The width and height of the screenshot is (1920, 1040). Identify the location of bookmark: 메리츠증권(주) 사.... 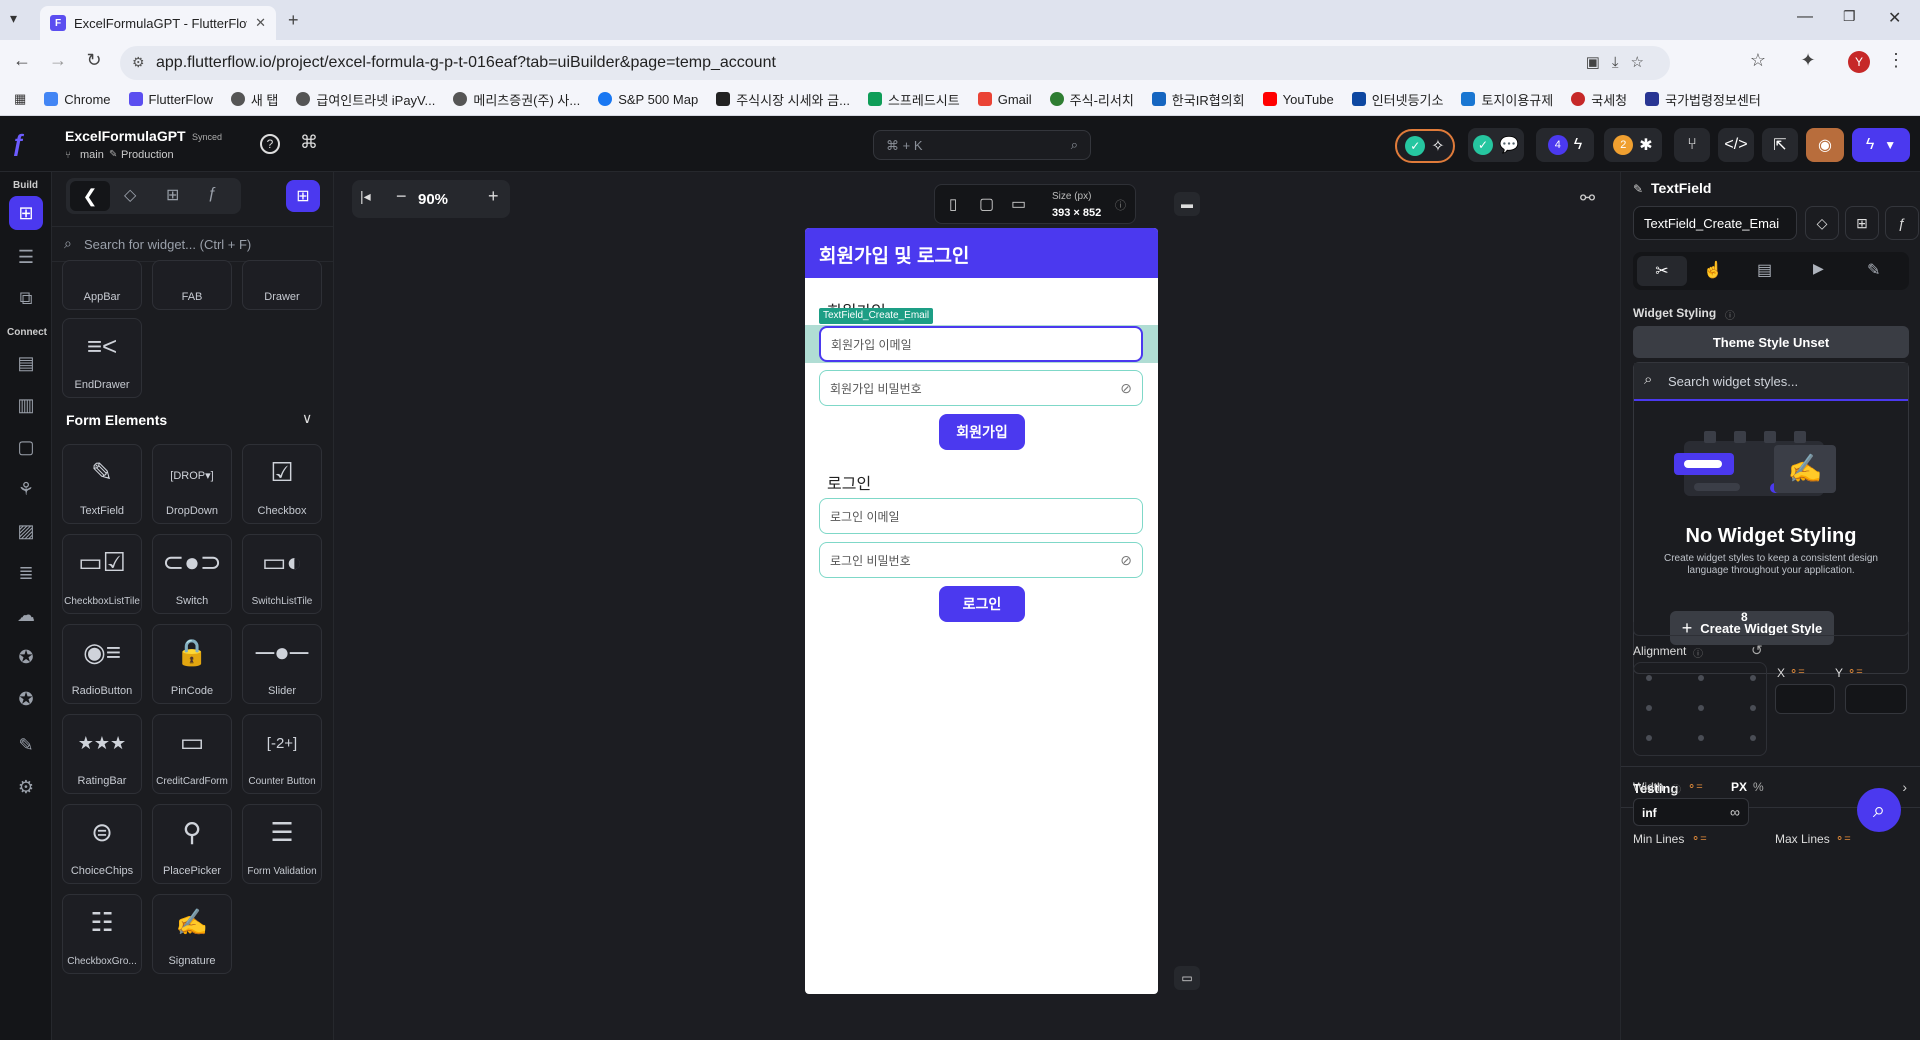
(516, 99).